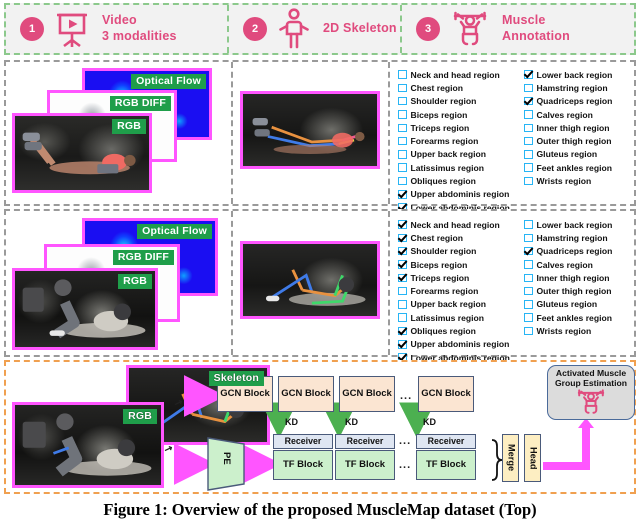 This screenshot has height=520, width=640. Describe the element at coordinates (510, 458) in the screenshot. I see `merge-block: Merge` at that location.